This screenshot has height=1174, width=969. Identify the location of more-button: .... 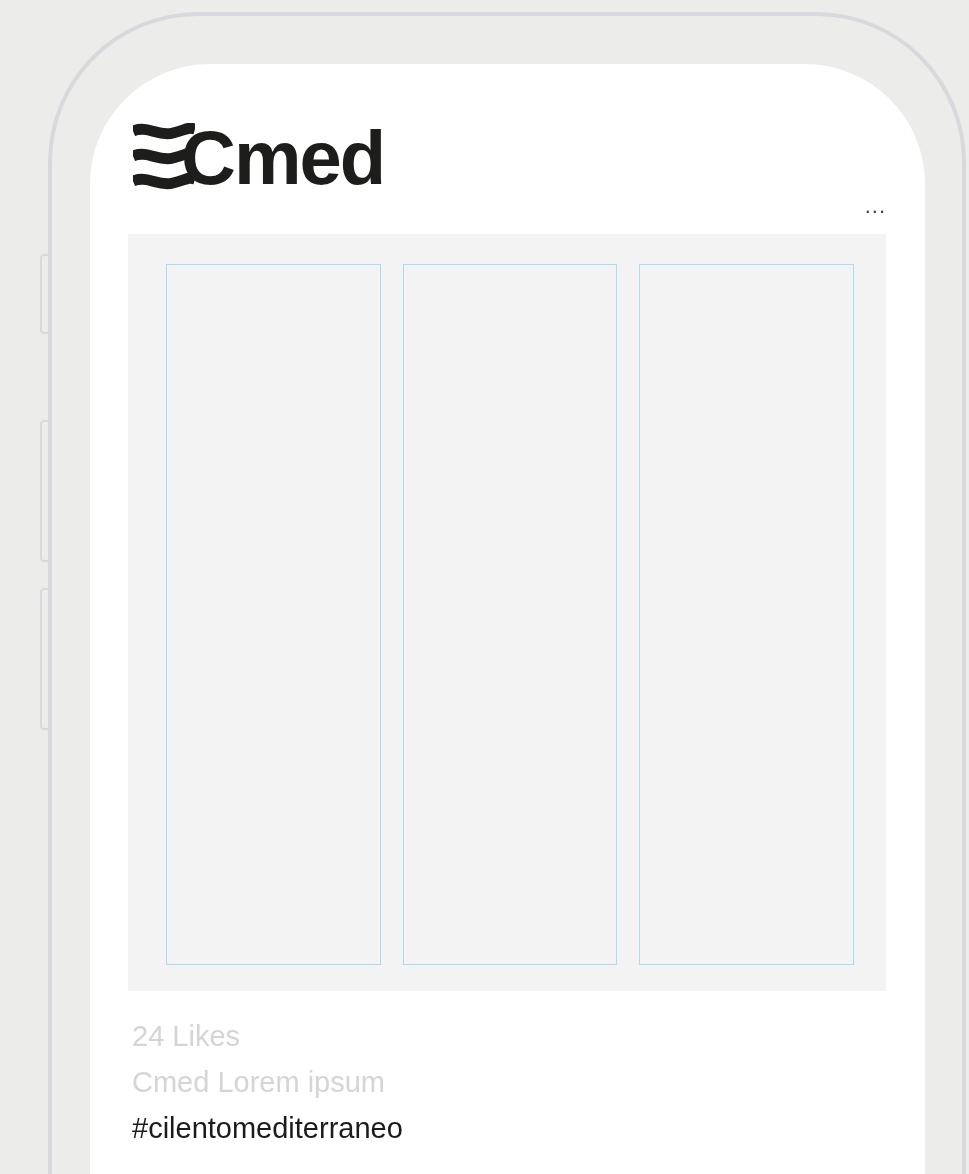
(875, 206).